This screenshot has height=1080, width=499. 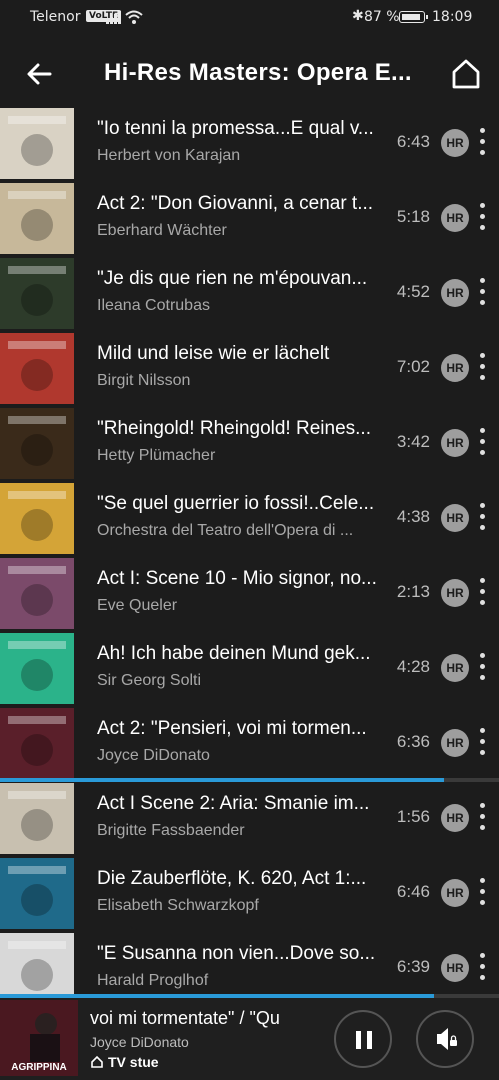 What do you see at coordinates (39, 1067) in the screenshot?
I see `mini-album-label: AGRIPPINA` at bounding box center [39, 1067].